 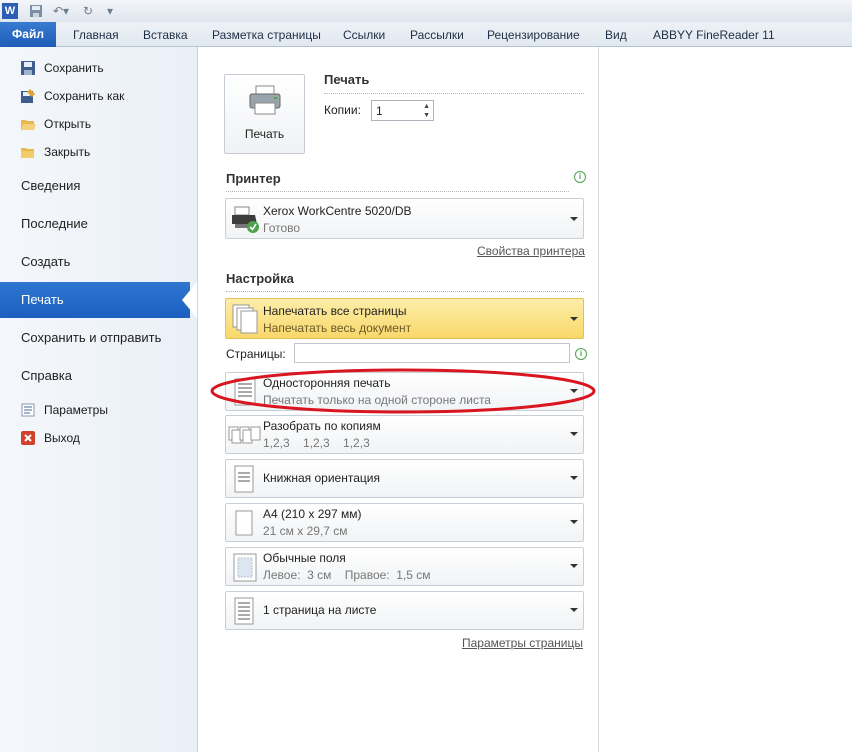 I want to click on nav-close-label: Закрыть, so click(x=67, y=152).